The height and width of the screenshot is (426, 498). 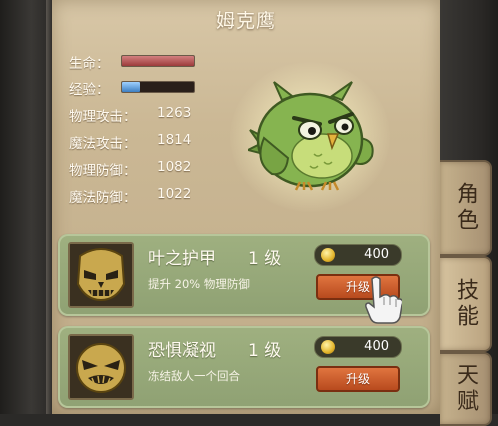 I want to click on stat-label: 魔法防御：, so click(x=103, y=198).